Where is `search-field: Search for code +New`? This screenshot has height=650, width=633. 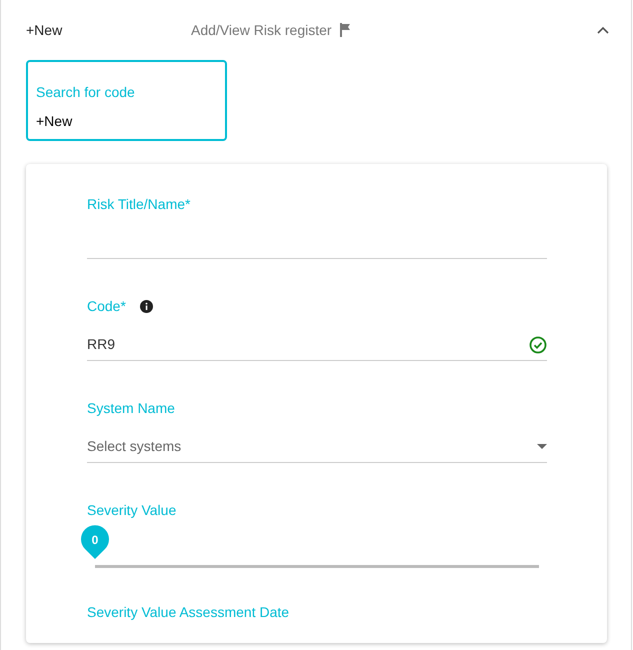 search-field: Search for code +New is located at coordinates (126, 100).